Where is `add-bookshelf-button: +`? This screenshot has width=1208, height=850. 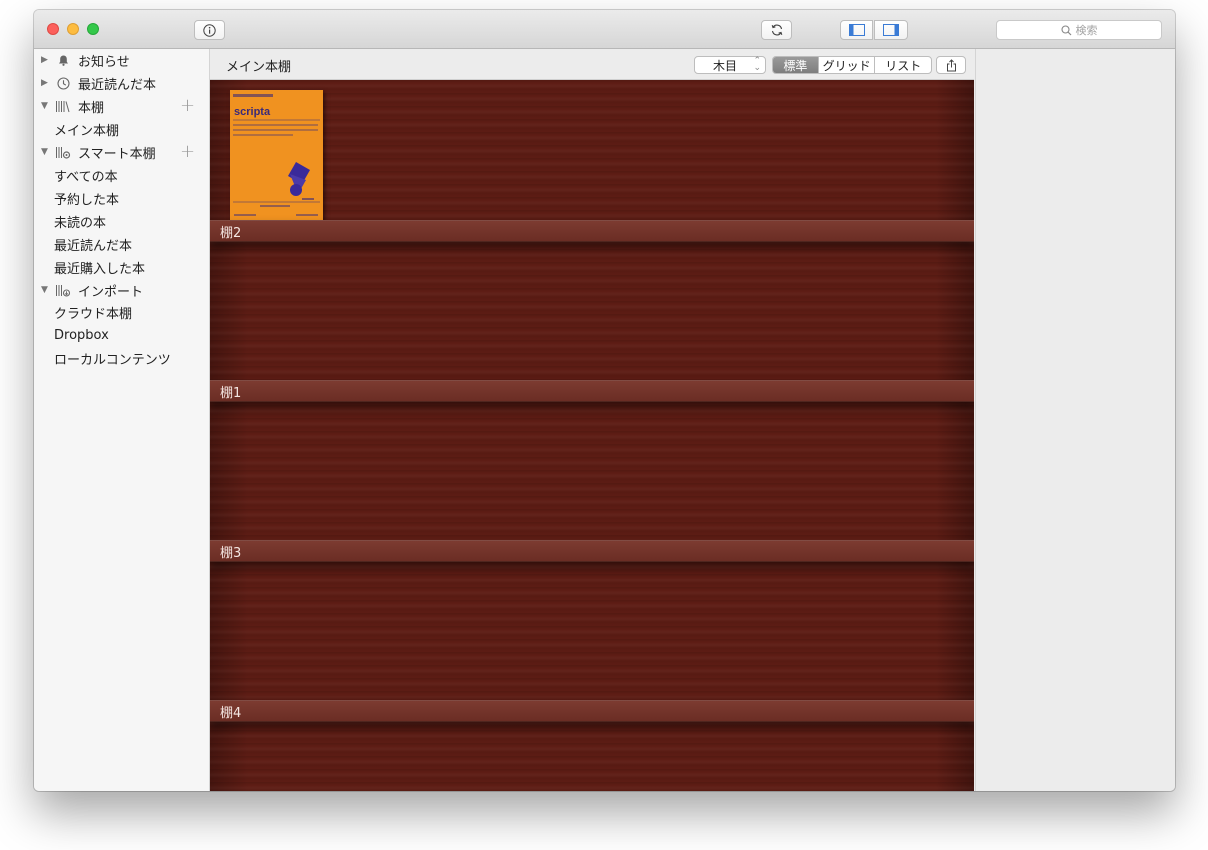
add-bookshelf-button: + is located at coordinates (187, 106).